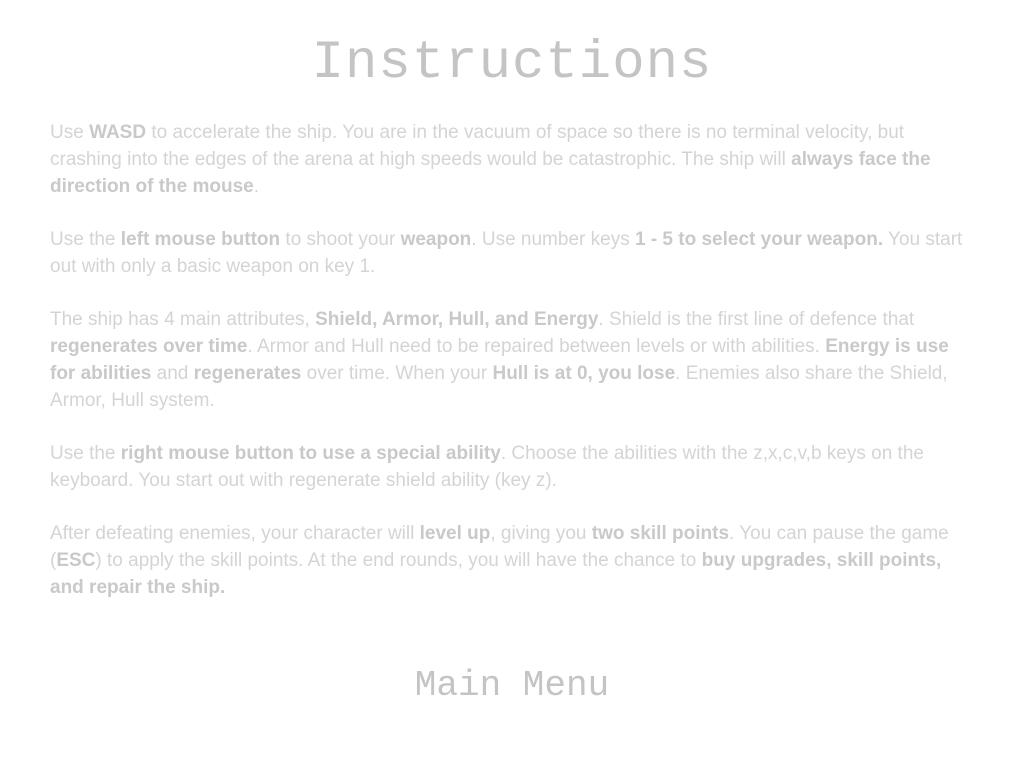 Image resolution: width=1024 pixels, height=768 pixels. Describe the element at coordinates (759, 239) in the screenshot. I see `emphasized-text: 1 - 5 to select your weapon.` at that location.